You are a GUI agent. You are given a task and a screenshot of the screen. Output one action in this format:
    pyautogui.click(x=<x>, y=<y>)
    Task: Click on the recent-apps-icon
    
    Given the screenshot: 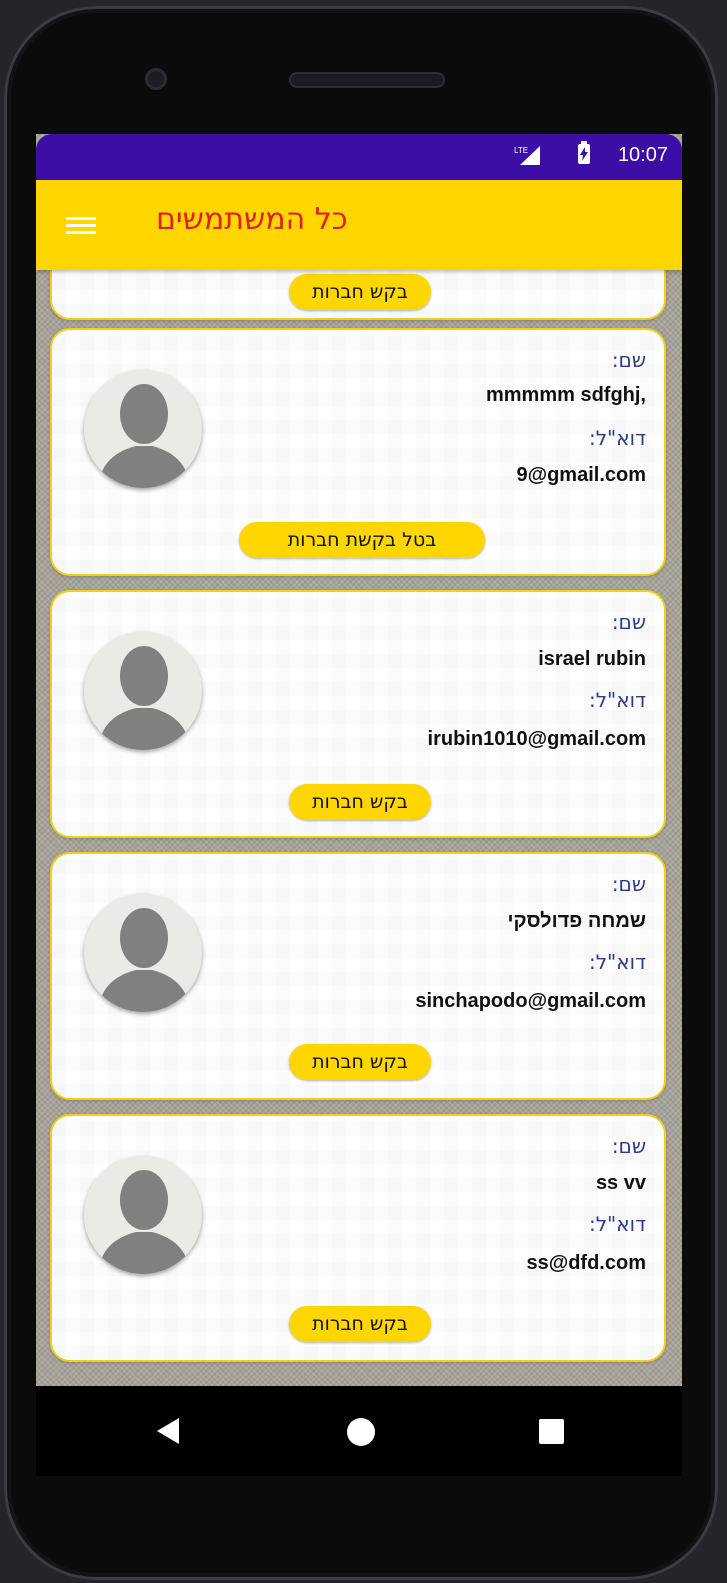 What is the action you would take?
    pyautogui.click(x=551, y=1431)
    